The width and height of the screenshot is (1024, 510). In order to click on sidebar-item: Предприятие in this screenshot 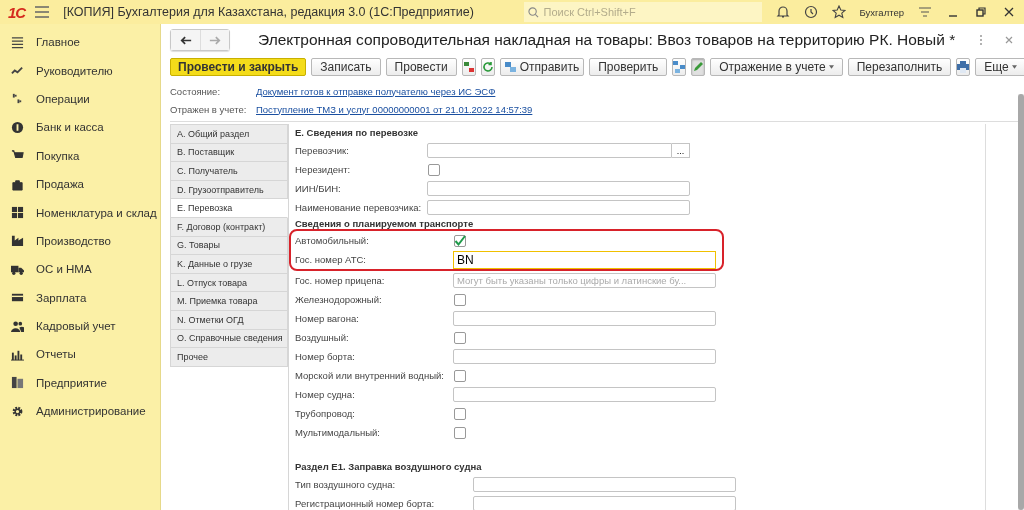, I will do `click(80, 383)`.